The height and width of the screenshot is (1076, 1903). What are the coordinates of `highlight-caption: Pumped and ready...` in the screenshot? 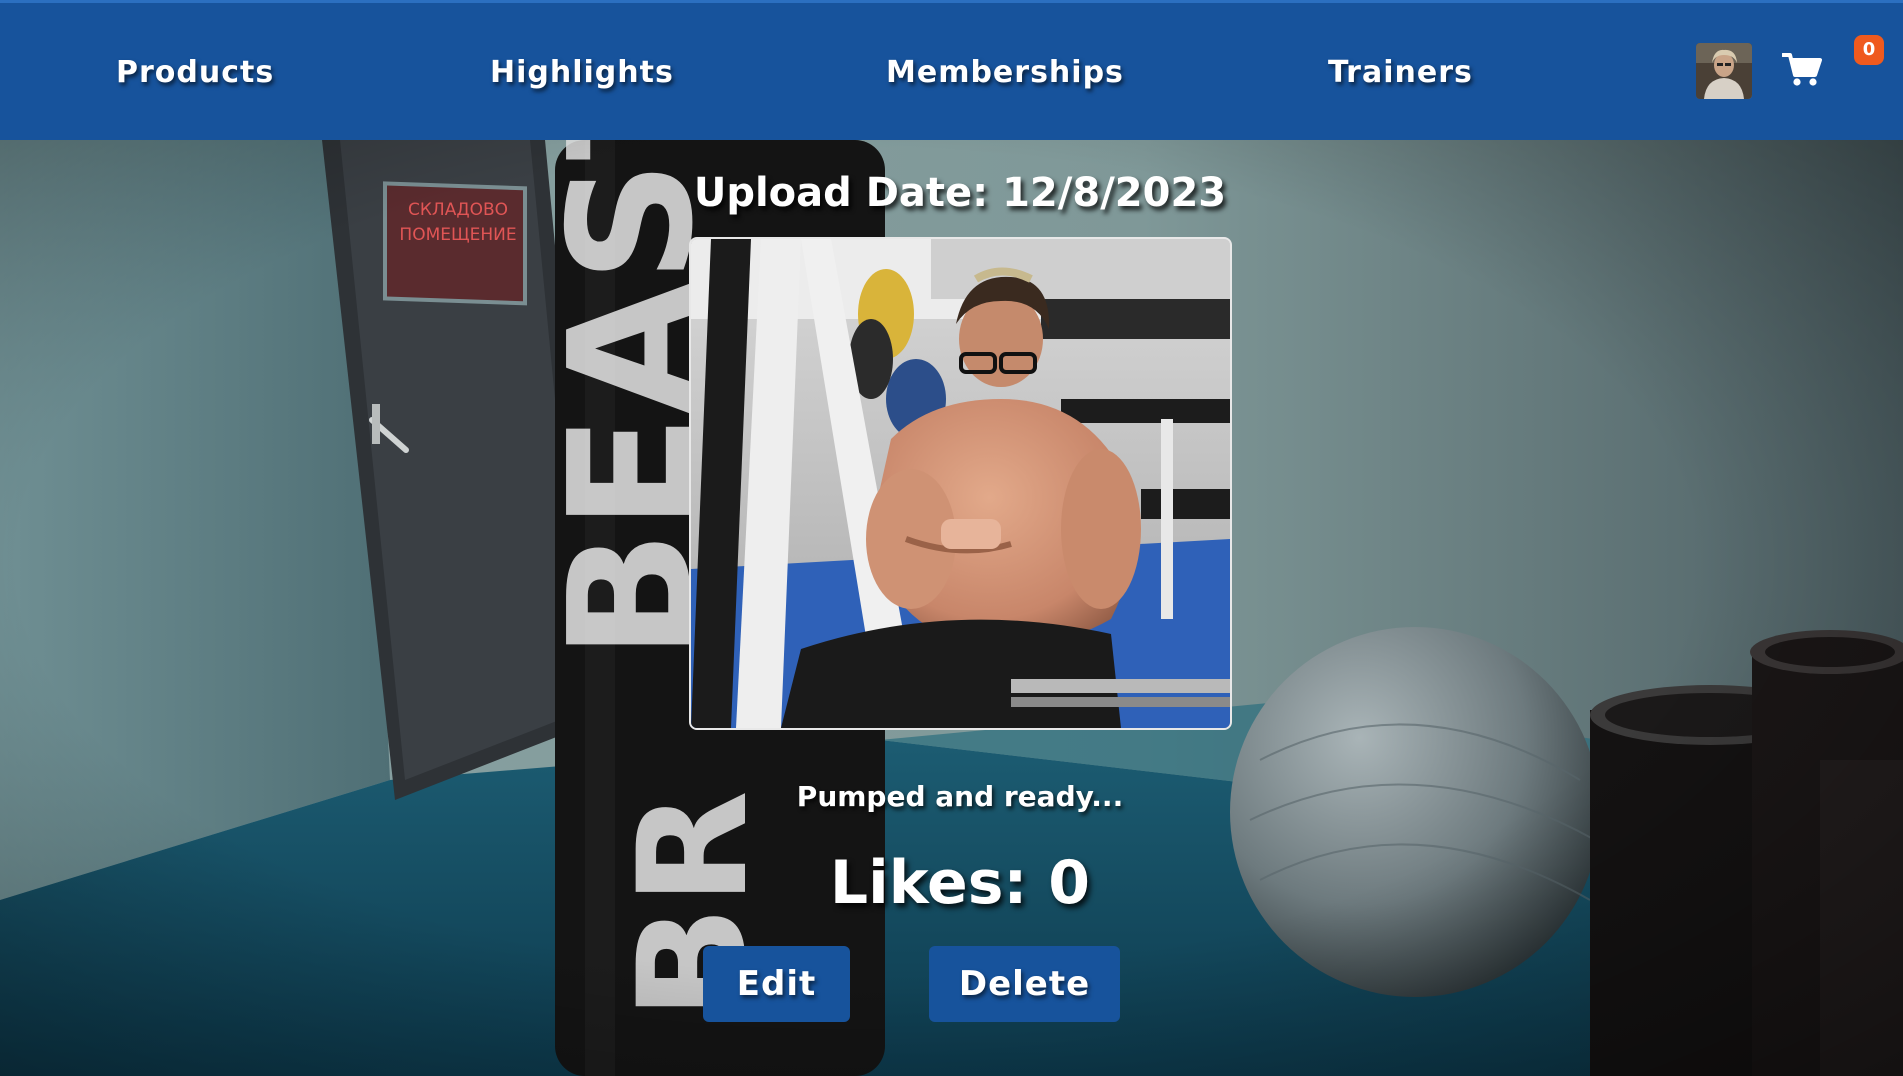 It's located at (960, 796).